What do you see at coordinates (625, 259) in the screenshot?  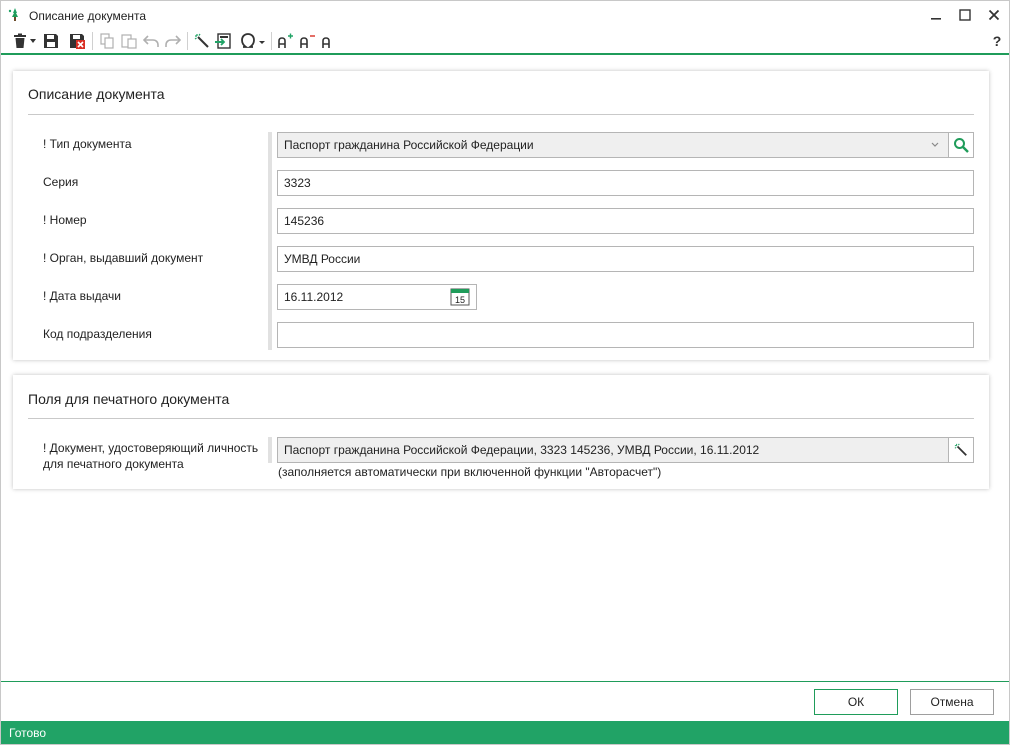 I see `issuer-input: УМВД России` at bounding box center [625, 259].